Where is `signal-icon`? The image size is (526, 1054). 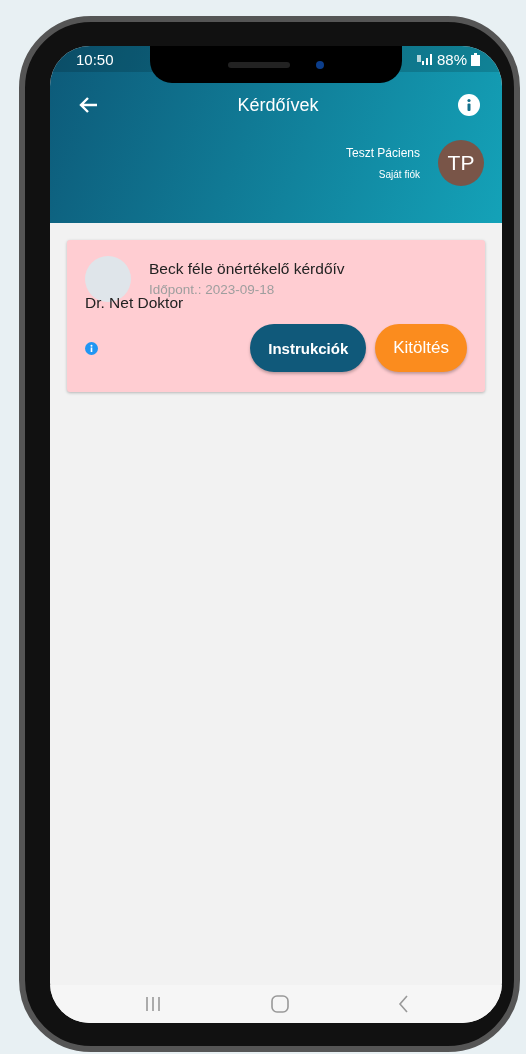
signal-icon is located at coordinates (424, 59).